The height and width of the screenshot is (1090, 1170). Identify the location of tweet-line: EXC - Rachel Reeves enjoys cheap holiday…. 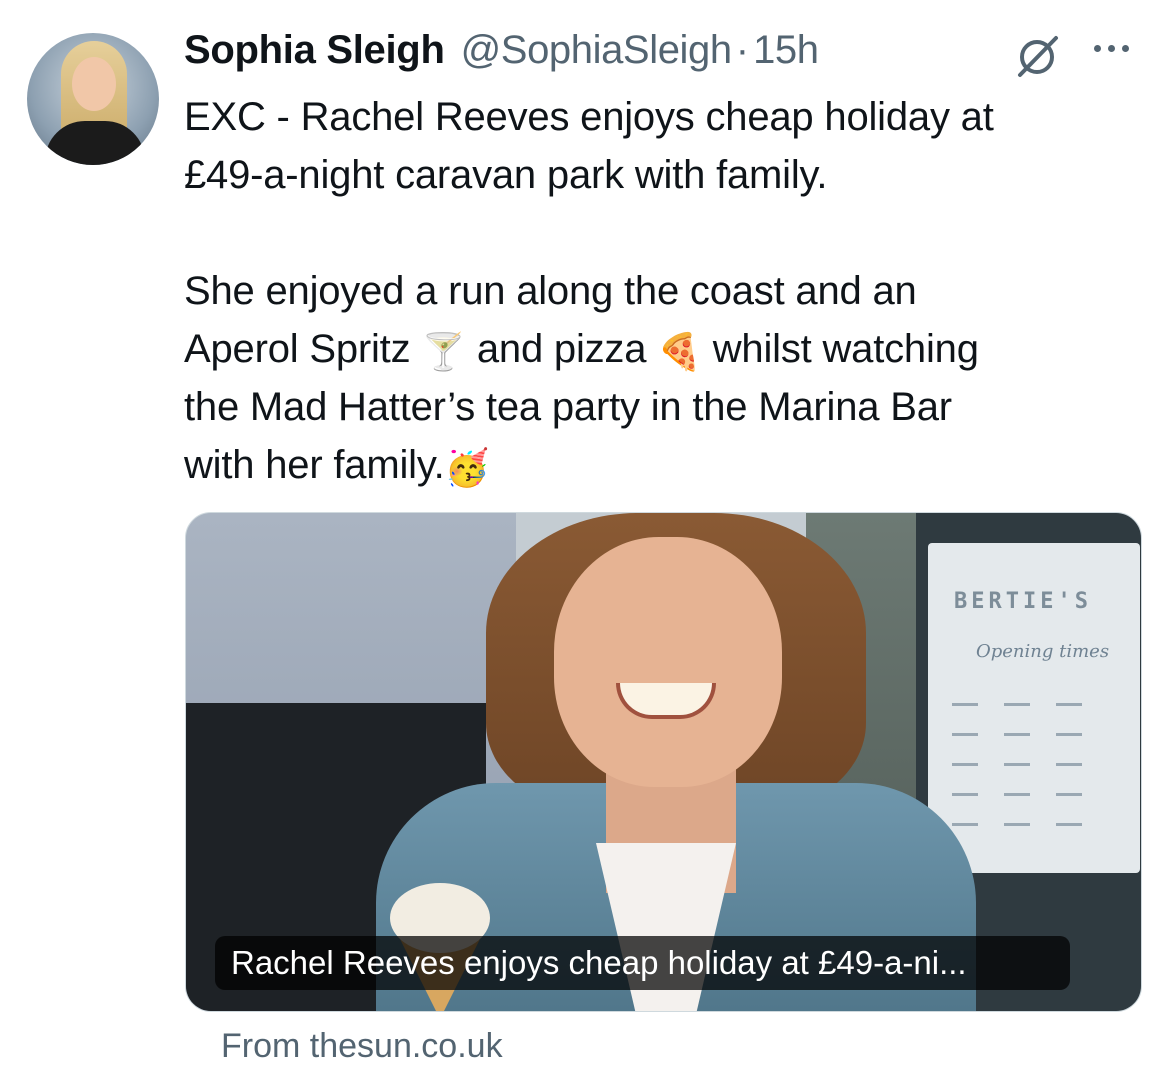
(589, 117).